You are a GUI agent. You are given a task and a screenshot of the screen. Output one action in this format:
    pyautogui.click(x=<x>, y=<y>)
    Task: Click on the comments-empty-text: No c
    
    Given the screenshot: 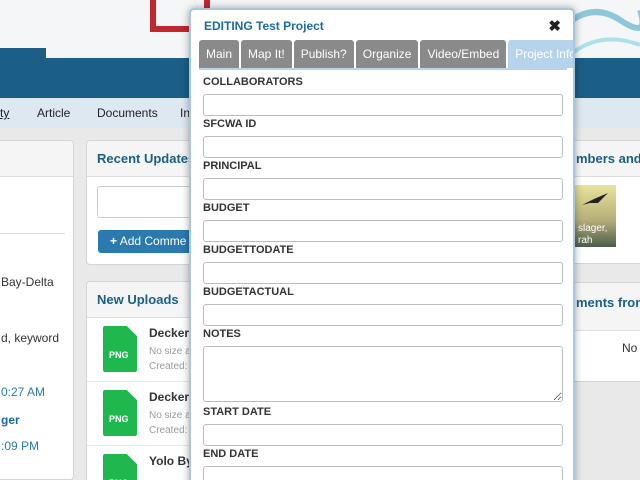 What is the action you would take?
    pyautogui.click(x=631, y=348)
    